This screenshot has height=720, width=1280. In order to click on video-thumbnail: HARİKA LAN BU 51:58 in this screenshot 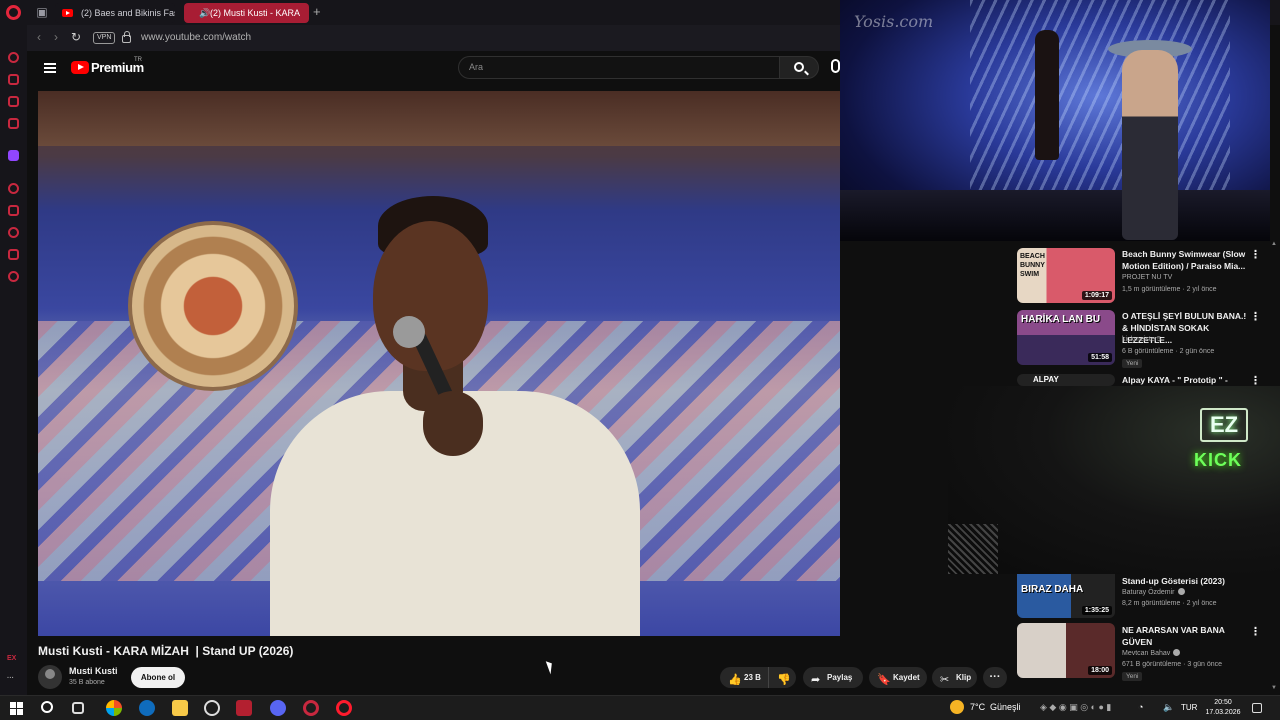, I will do `click(1066, 337)`.